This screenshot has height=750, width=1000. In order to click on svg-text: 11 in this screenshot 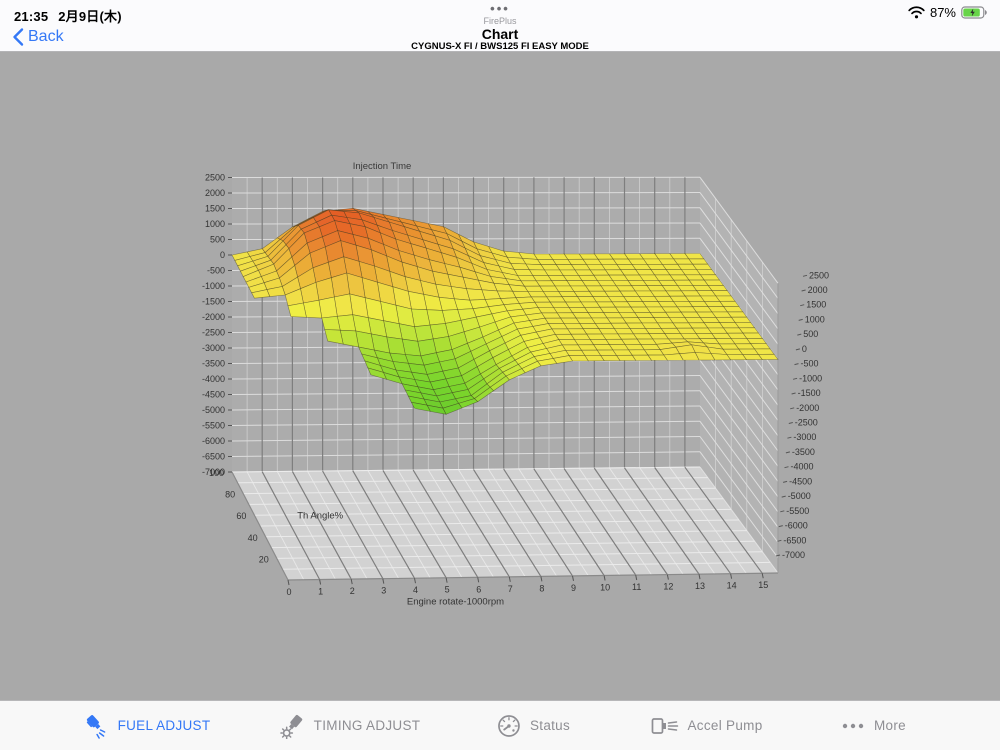, I will do `click(636, 587)`.